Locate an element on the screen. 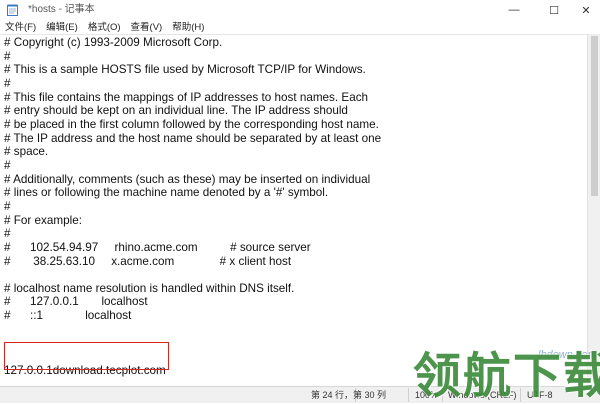 This screenshot has width=600, height=404. close-button: ✕ is located at coordinates (584, 10).